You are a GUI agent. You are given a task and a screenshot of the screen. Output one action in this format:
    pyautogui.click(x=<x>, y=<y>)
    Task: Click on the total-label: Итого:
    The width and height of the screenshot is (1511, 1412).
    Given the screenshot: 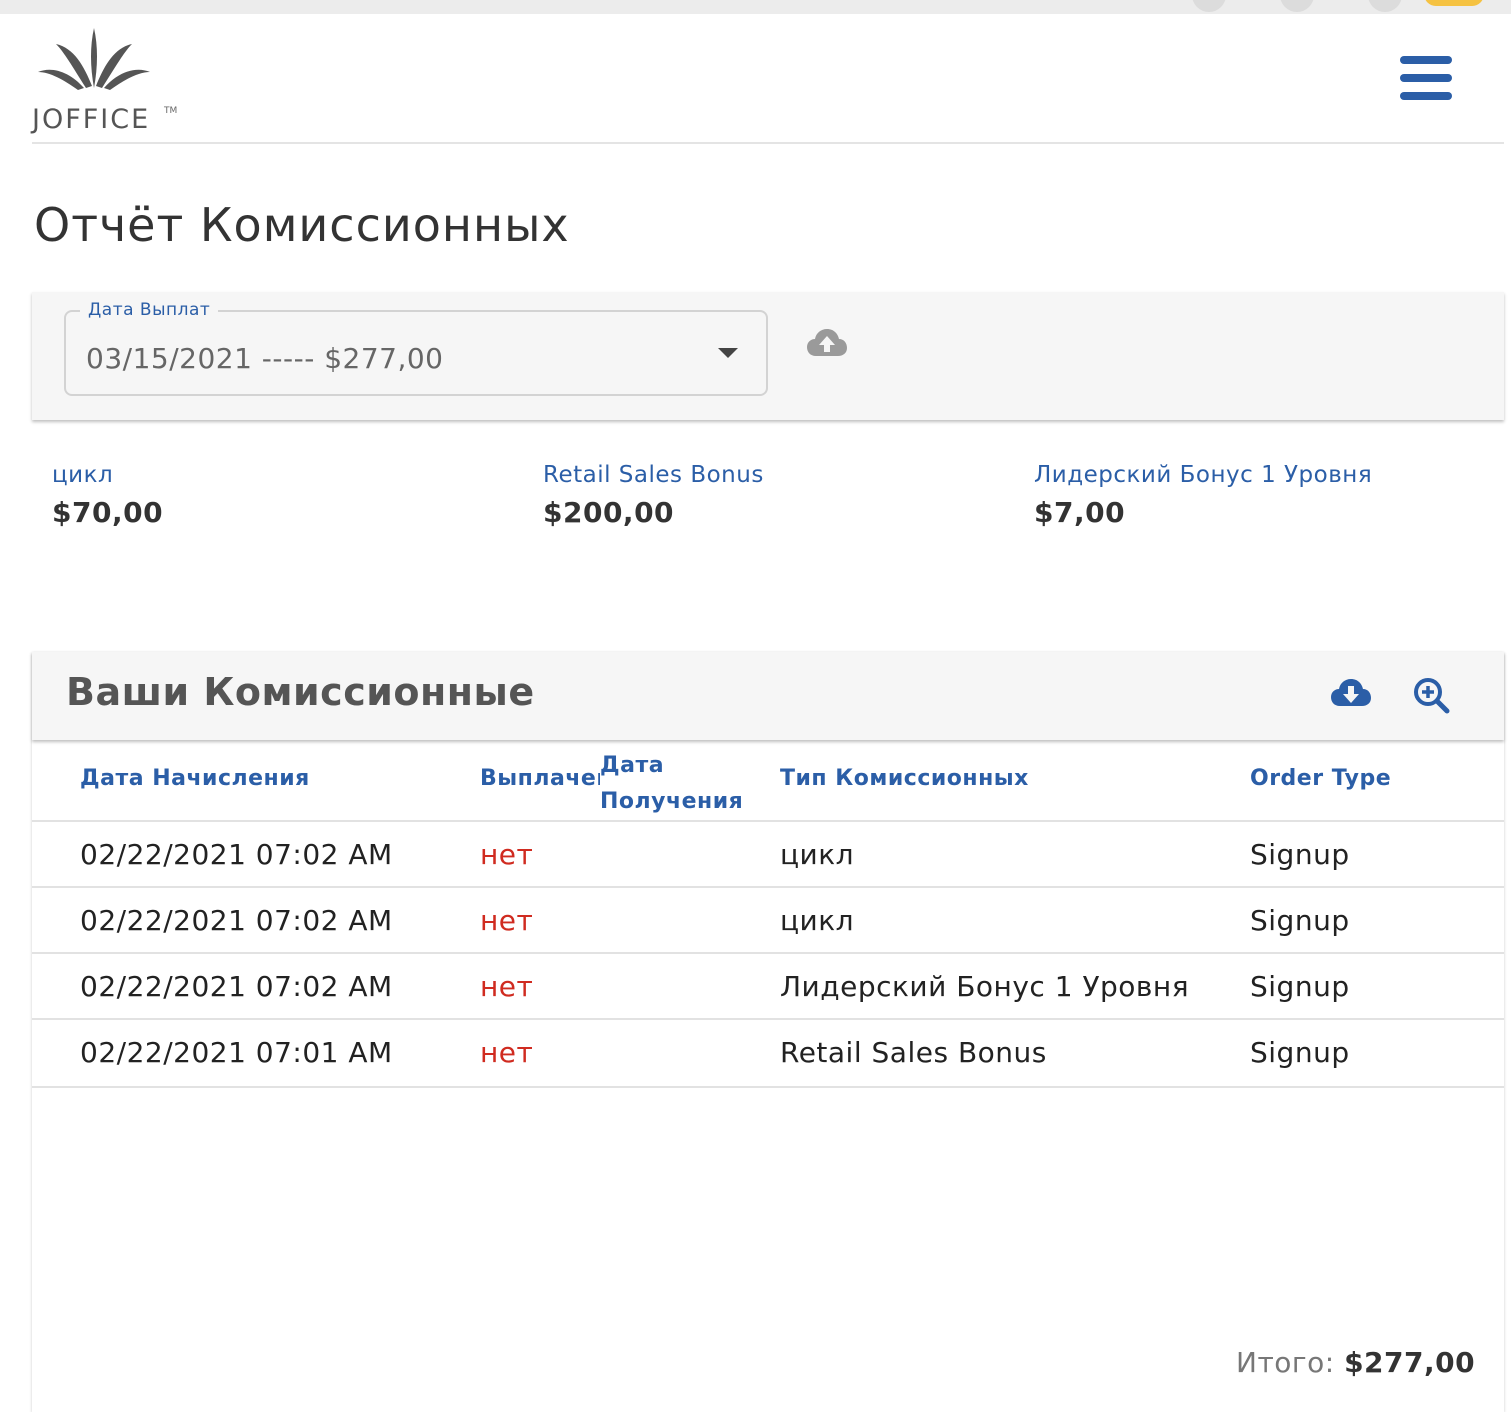 What is the action you would take?
    pyautogui.click(x=1285, y=1362)
    